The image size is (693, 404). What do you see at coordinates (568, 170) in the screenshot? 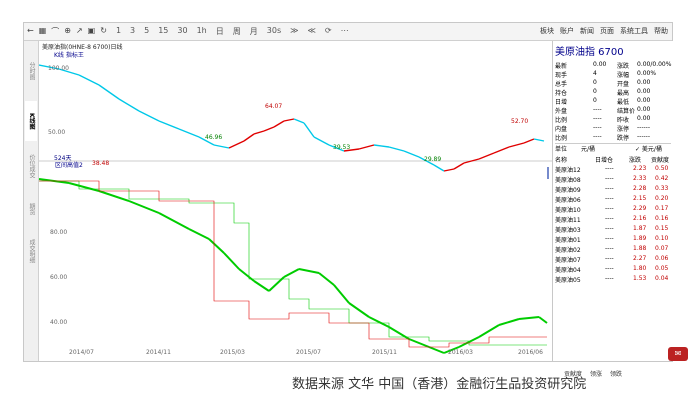
I see `contract-name: 美原油12` at bounding box center [568, 170].